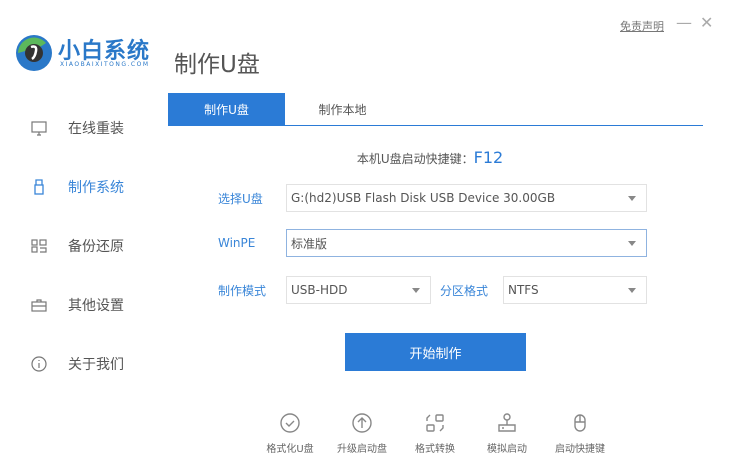  Describe the element at coordinates (290, 423) in the screenshot. I see `check-circle-icon` at that location.